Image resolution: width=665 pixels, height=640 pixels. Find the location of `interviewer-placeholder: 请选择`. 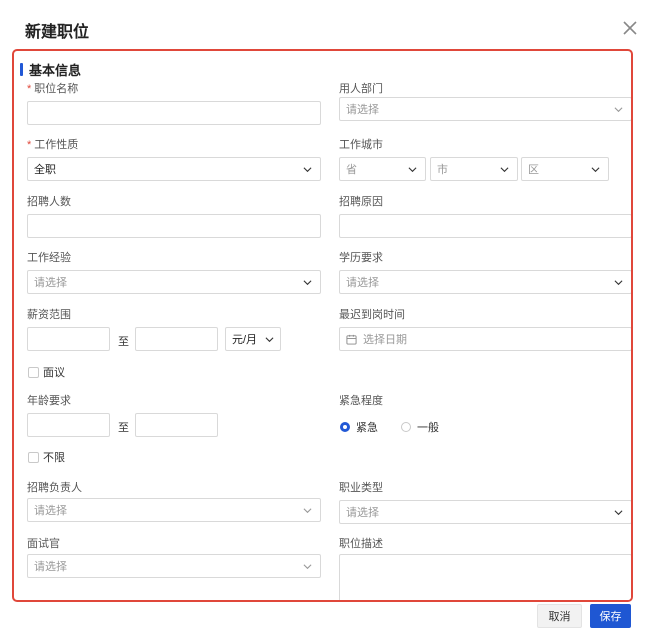

interviewer-placeholder: 请选择 is located at coordinates (50, 567).